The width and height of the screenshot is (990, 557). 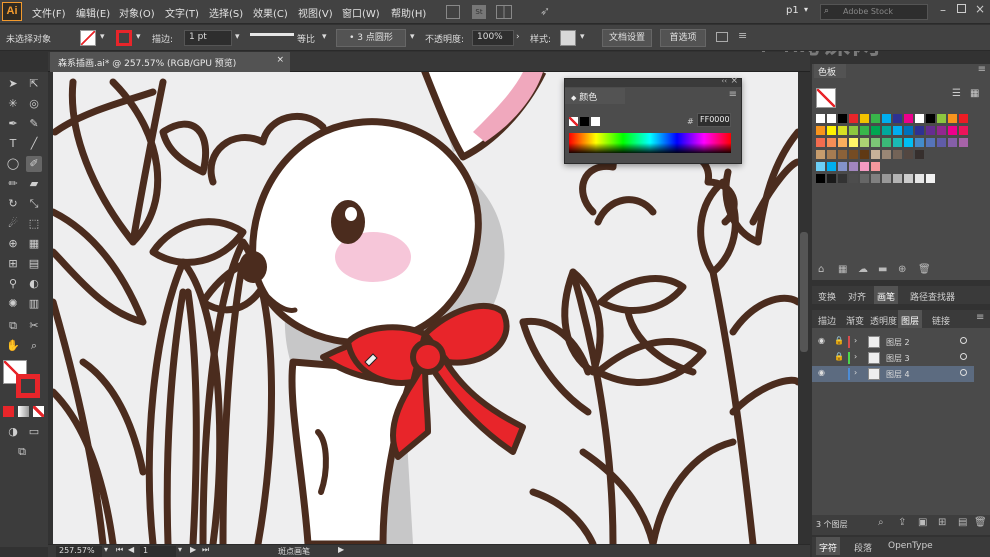 What do you see at coordinates (306, 38) in the screenshot?
I see `stroke-profile-label: 等比` at bounding box center [306, 38].